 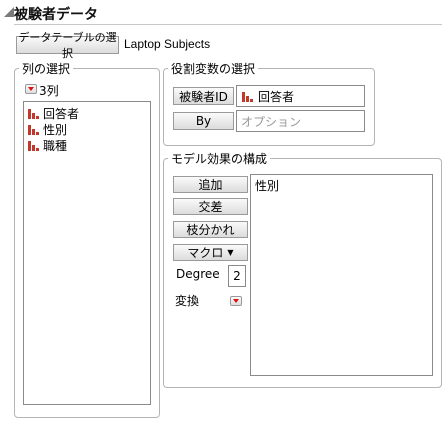 I want to click on role-variables-group, so click(x=269, y=107).